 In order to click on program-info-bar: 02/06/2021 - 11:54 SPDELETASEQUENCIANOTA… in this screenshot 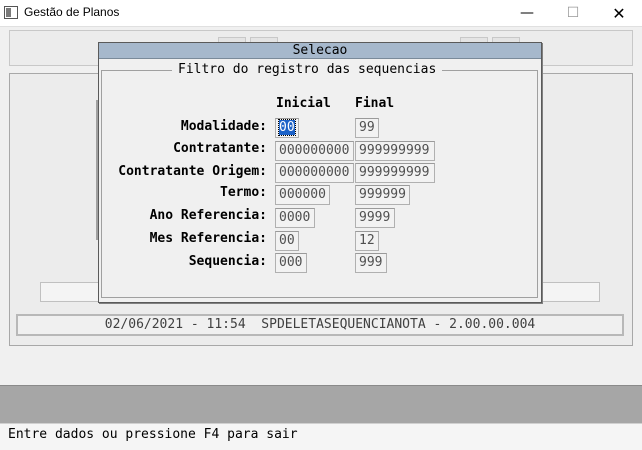, I will do `click(320, 325)`.